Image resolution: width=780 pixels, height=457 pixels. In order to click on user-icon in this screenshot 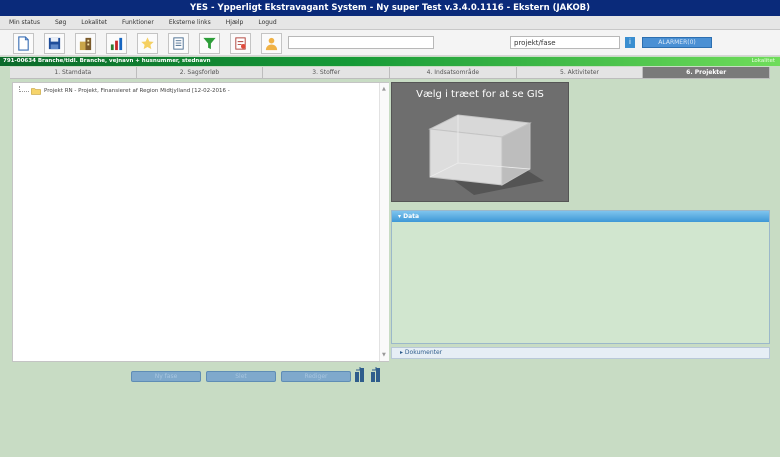, I will do `click(271, 44)`.